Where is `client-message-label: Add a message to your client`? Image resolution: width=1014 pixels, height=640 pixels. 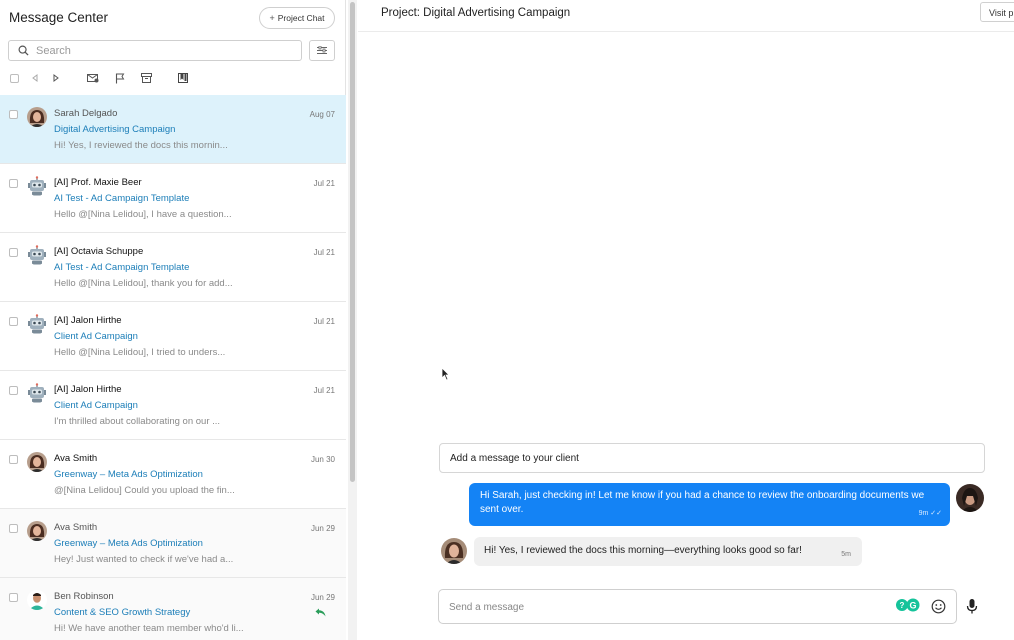 client-message-label: Add a message to your client is located at coordinates (712, 458).